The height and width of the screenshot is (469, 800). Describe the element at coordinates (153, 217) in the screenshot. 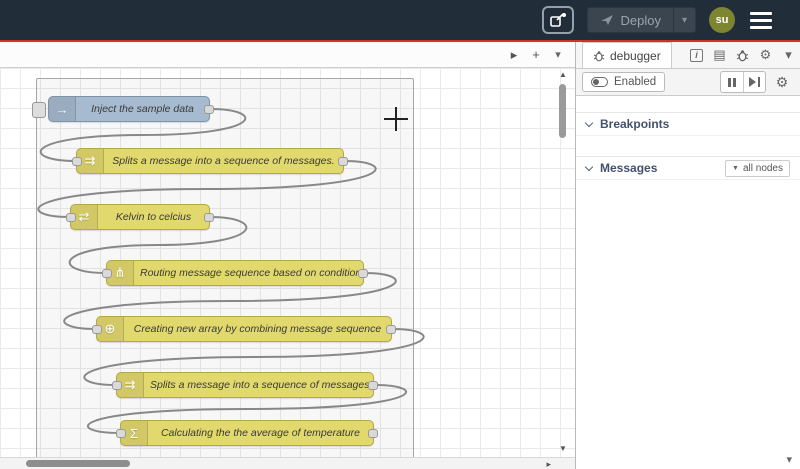

I see `node-label: Kelvin to celcius` at that location.